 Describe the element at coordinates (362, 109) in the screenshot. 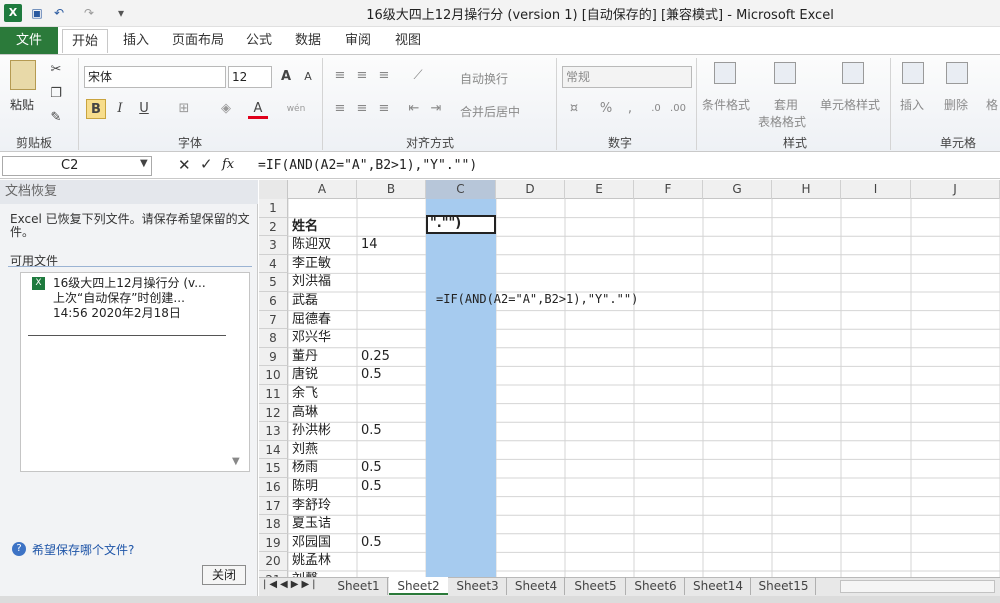

I see `align-center-icon: ≡` at that location.